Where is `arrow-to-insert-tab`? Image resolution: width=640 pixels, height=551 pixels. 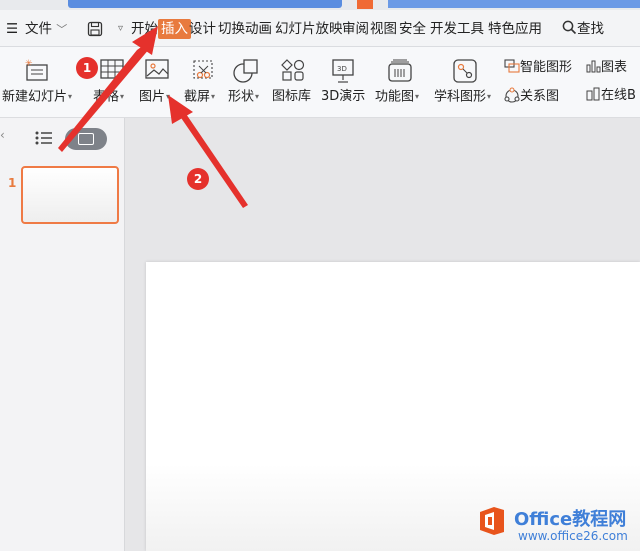
arrow-to-insert-tab is located at coordinates (108, 89).